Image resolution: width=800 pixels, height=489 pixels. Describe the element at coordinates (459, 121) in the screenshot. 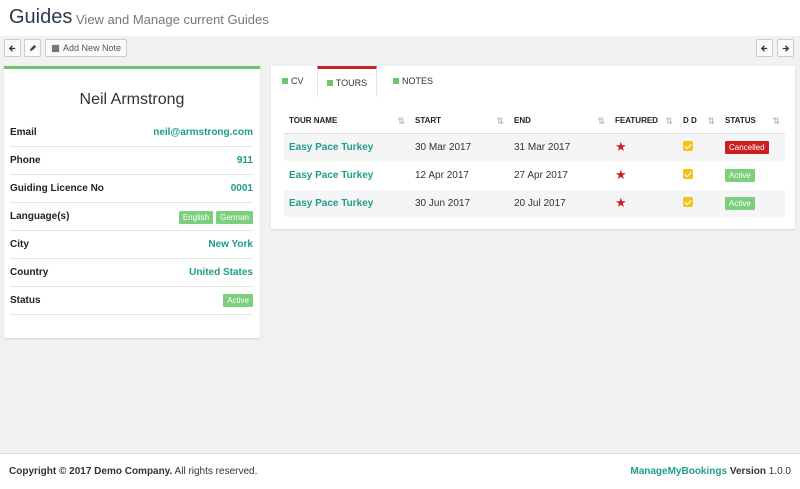

I see `column-header: START ⇅` at that location.